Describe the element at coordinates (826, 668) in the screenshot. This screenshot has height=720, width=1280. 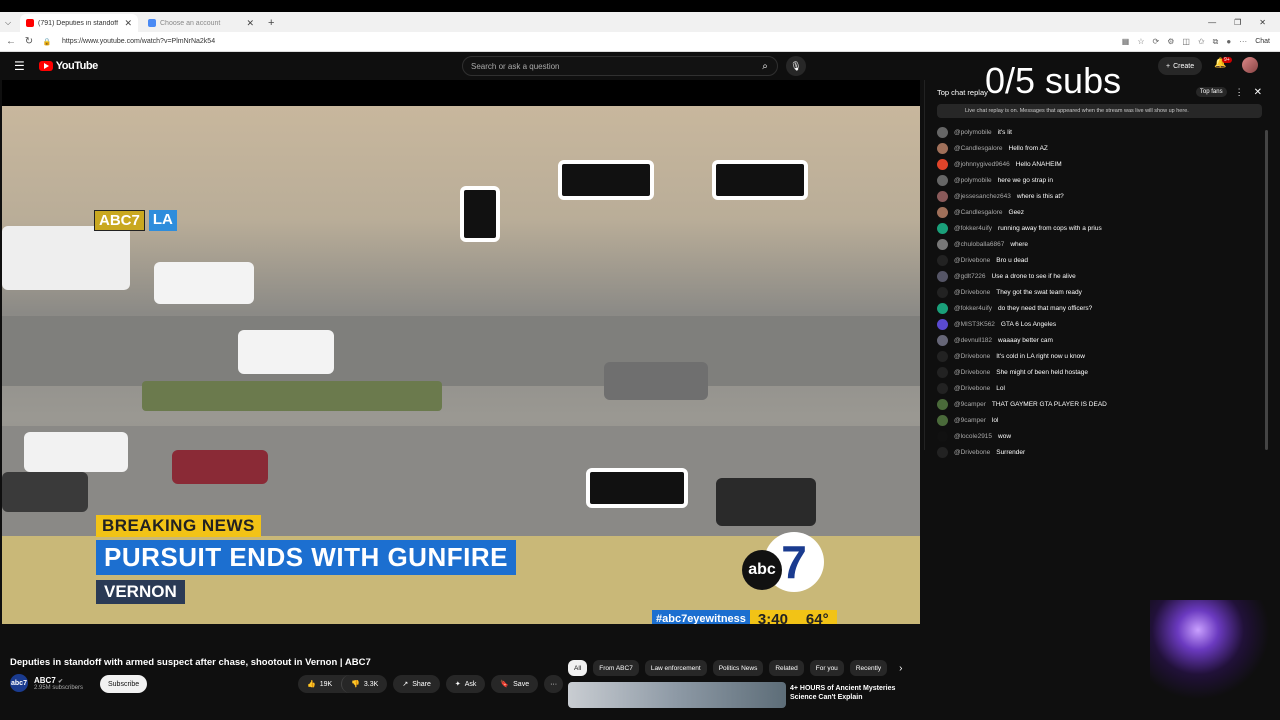
I see `chip-for-you: For you` at that location.